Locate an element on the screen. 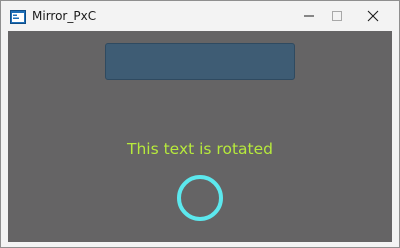 The image size is (400, 248). blue-panel is located at coordinates (200, 61).